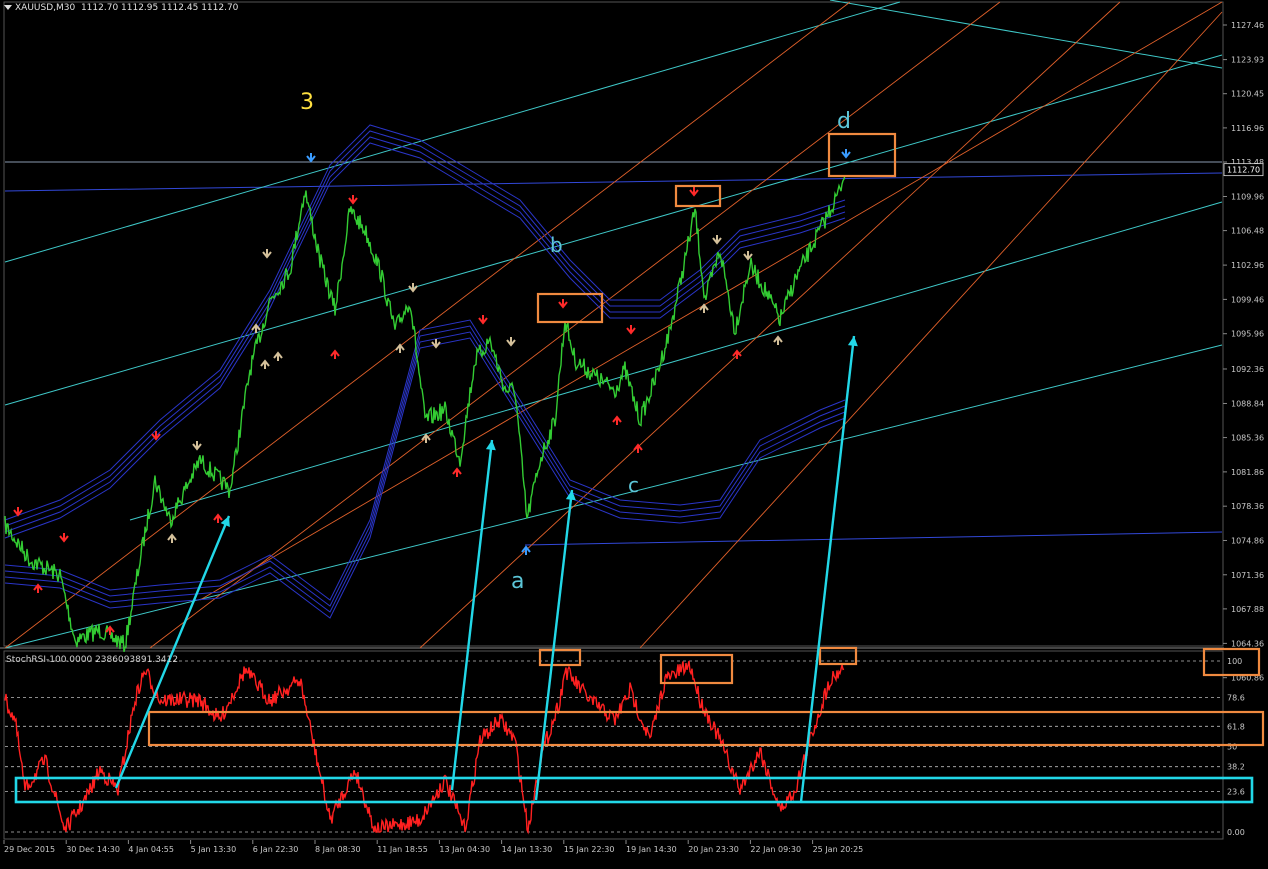 The height and width of the screenshot is (869, 1268). What do you see at coordinates (1243, 170) in the screenshot?
I see `current-price-label: 1112.70` at bounding box center [1243, 170].